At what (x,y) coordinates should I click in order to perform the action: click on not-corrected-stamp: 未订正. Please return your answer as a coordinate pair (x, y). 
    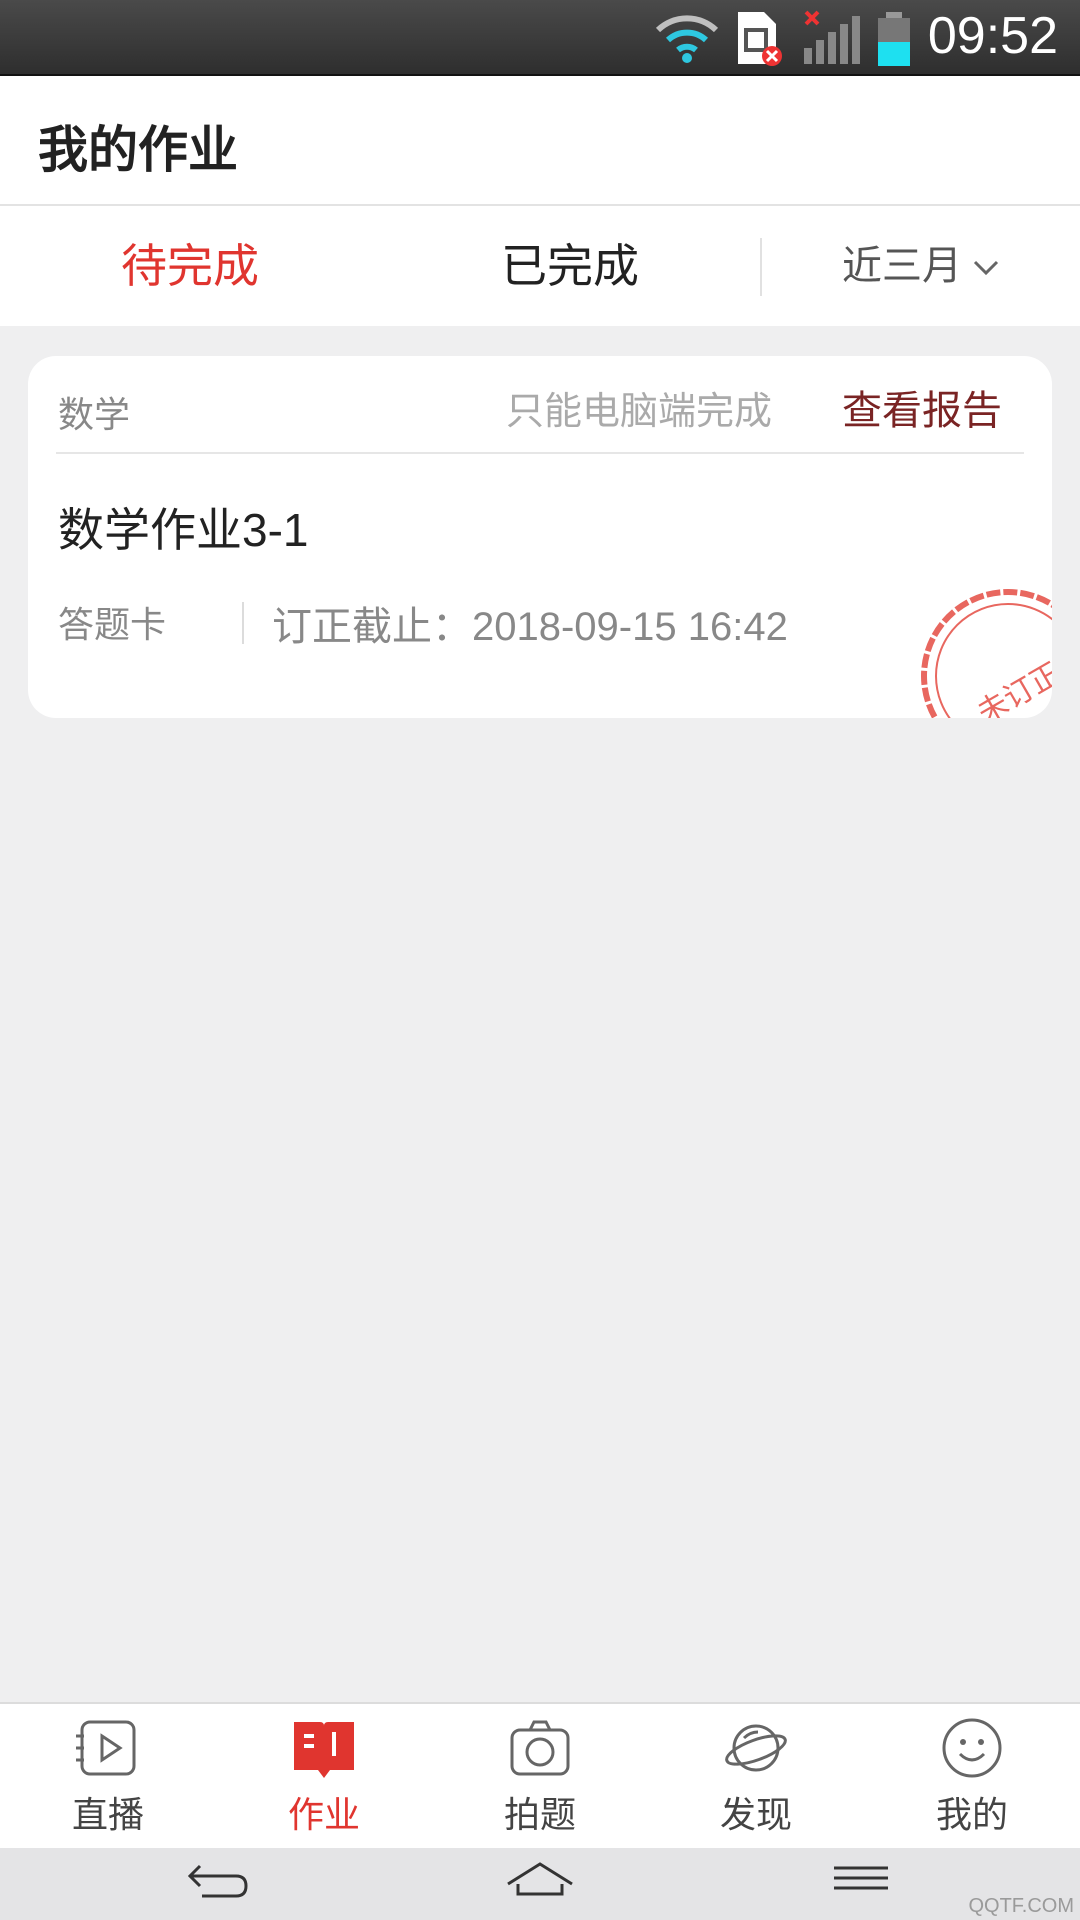
    Looking at the image, I should click on (986, 653).